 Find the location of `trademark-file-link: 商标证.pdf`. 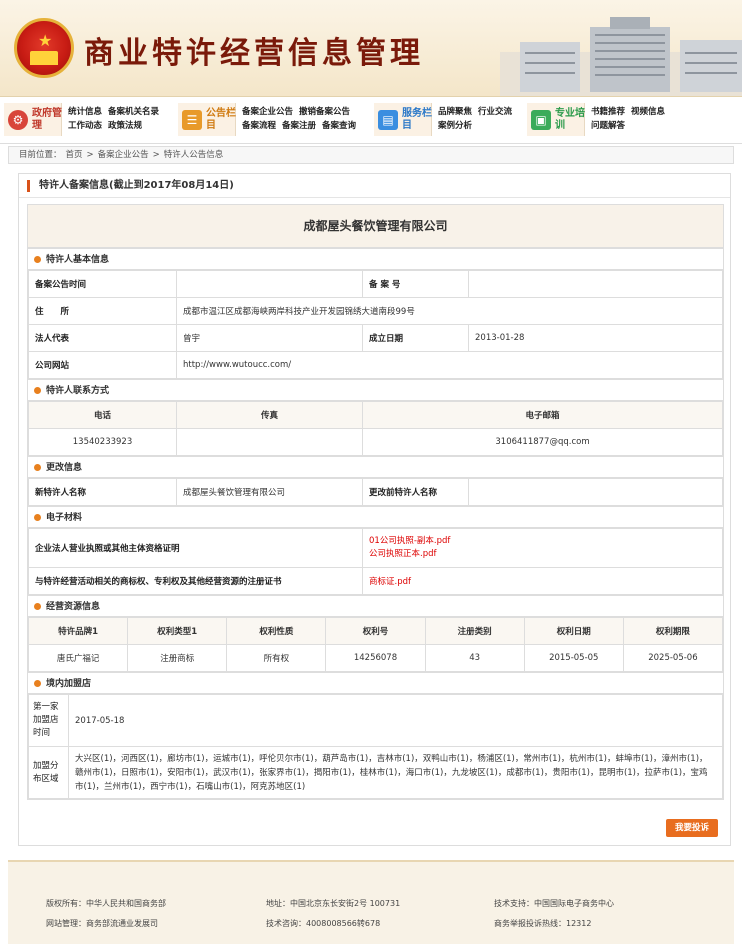

trademark-file-link: 商标证.pdf is located at coordinates (390, 582).